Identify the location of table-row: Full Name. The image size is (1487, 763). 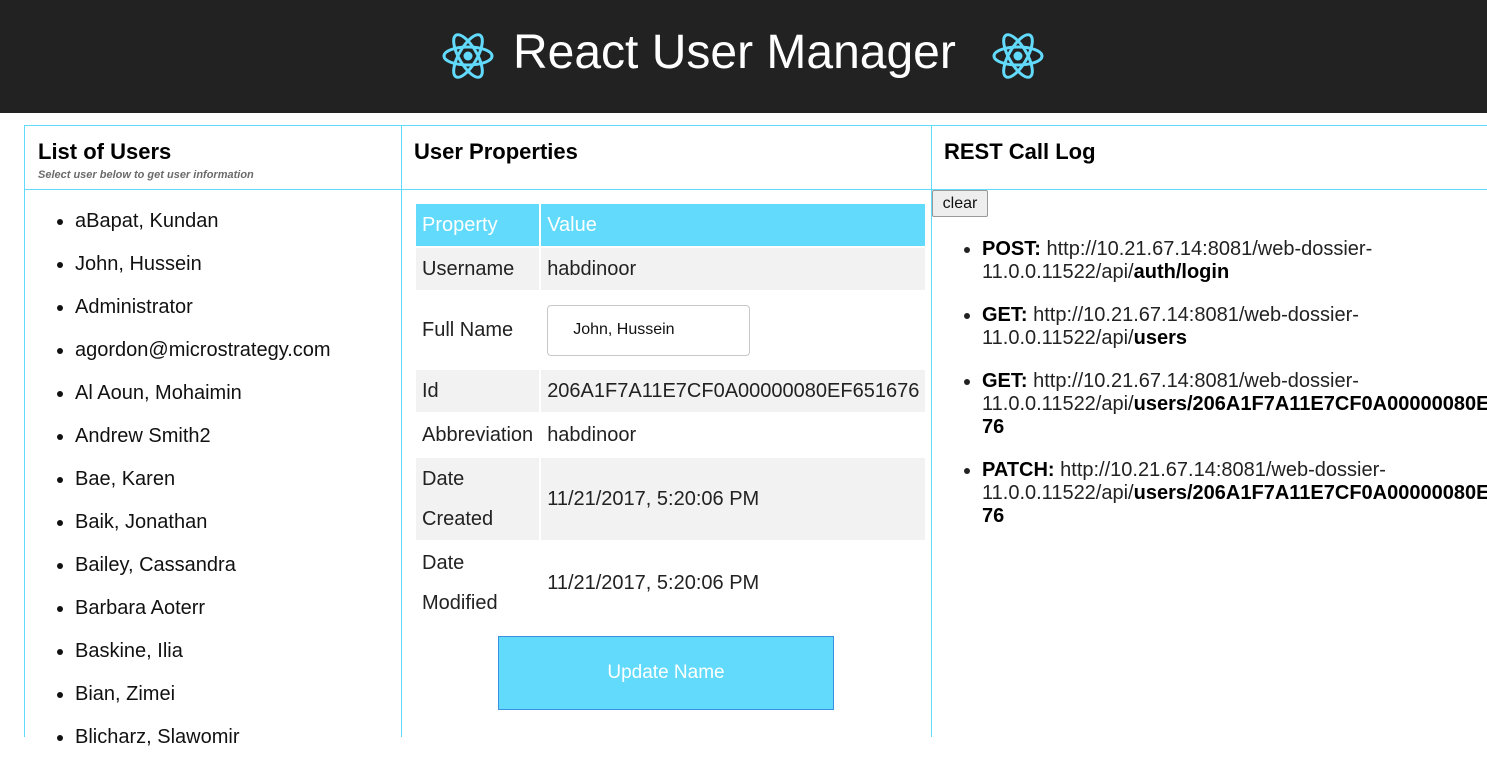
(670, 330).